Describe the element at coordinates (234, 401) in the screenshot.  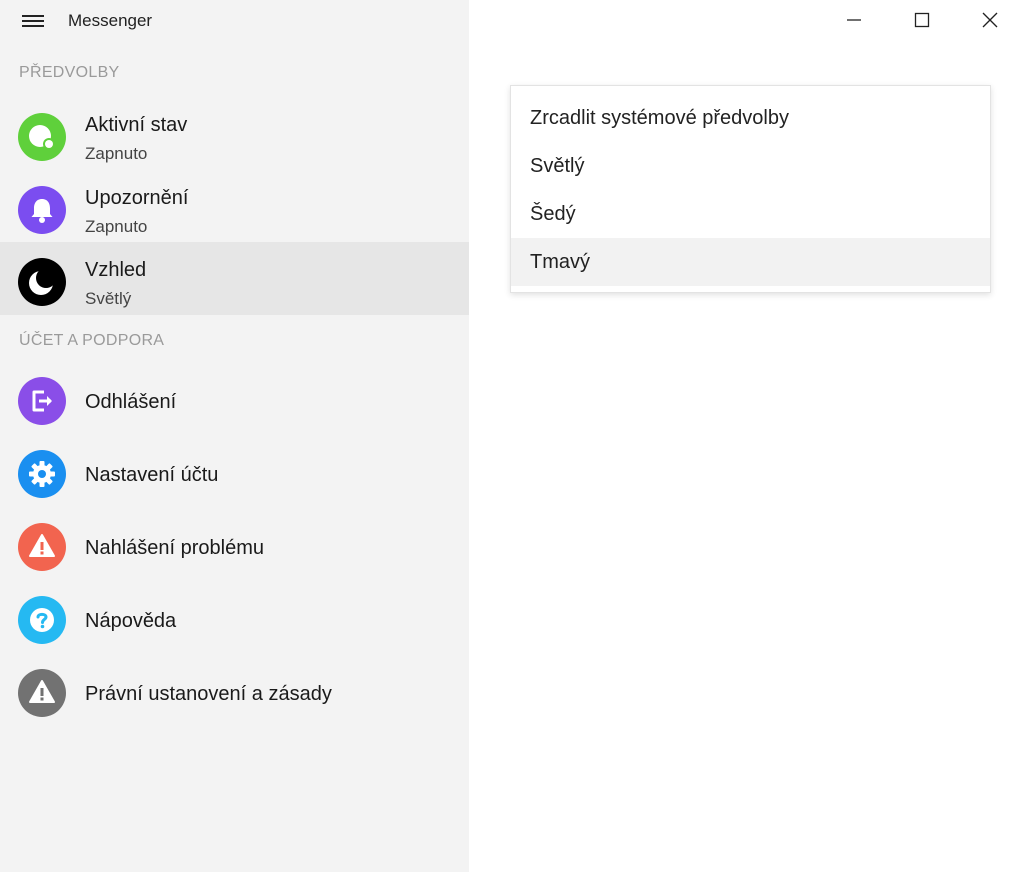
I see `sidebar-item-logout: Odhlášení` at that location.